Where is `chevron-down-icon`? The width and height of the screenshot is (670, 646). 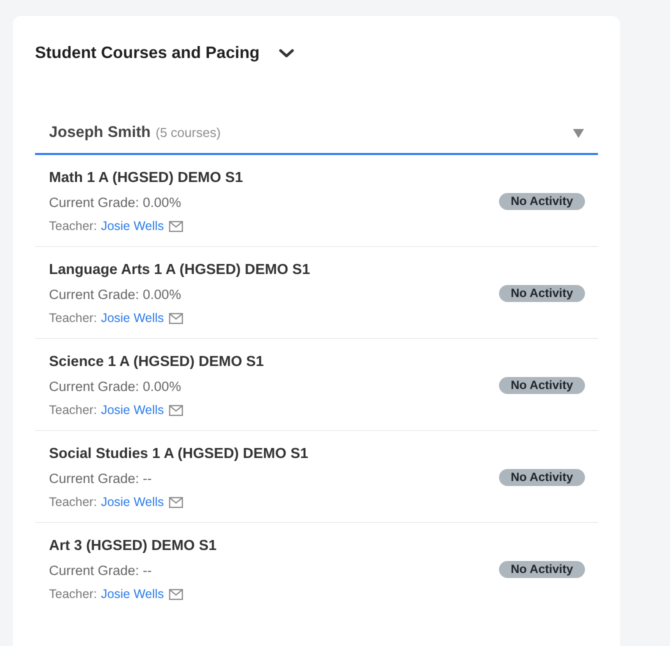
chevron-down-icon is located at coordinates (286, 53).